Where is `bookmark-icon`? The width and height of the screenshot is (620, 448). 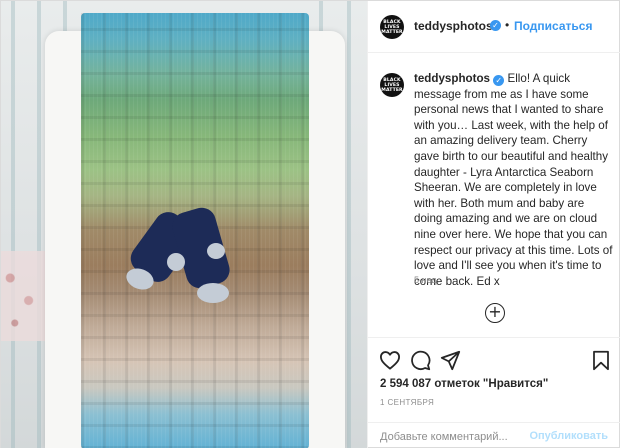
bookmark-icon is located at coordinates (601, 360).